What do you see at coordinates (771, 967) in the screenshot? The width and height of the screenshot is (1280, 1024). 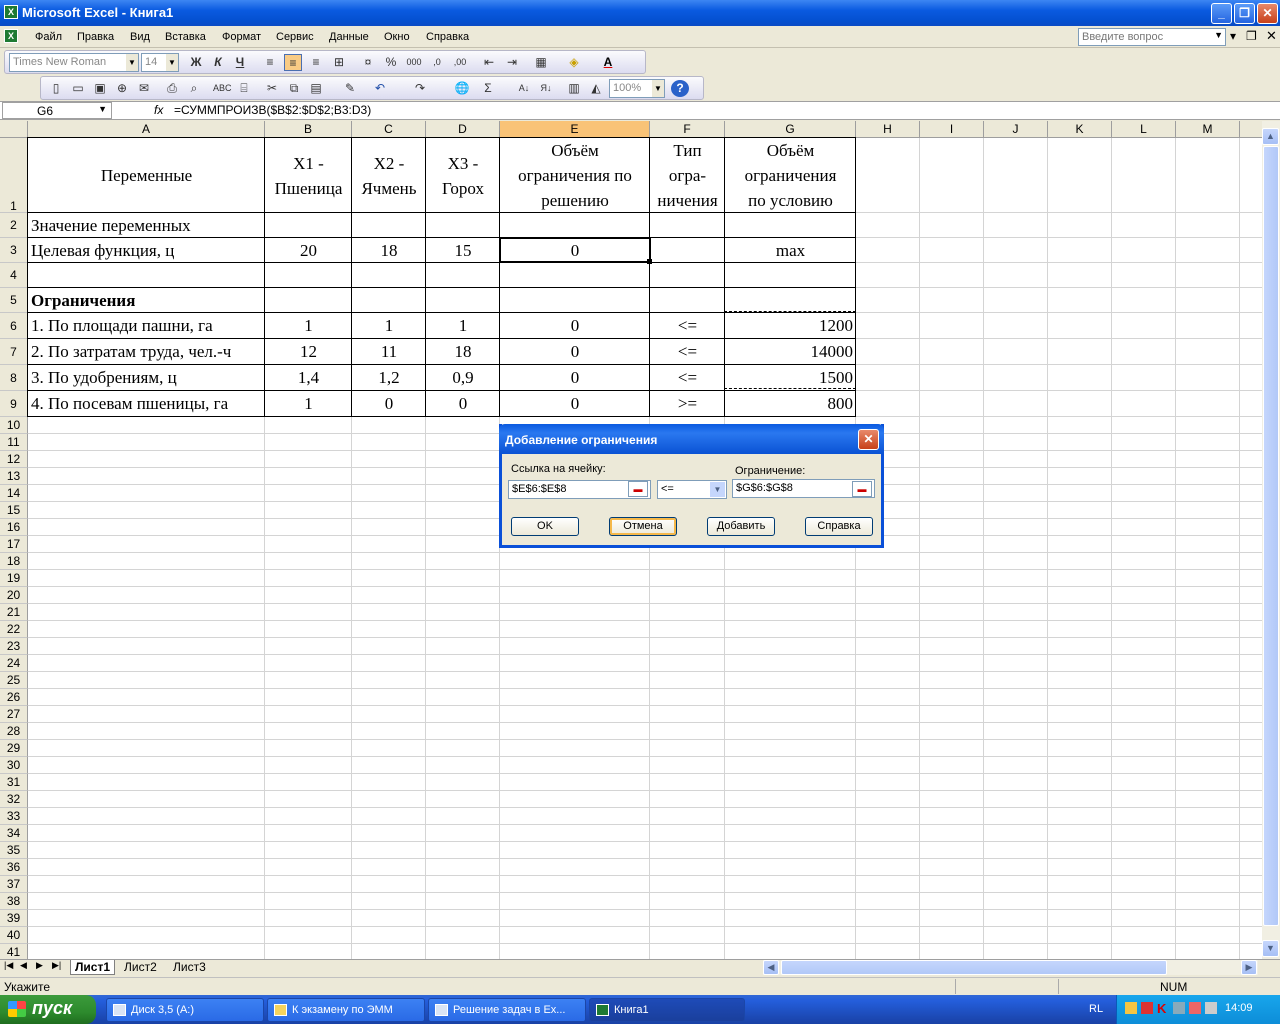 I see `scroll-left-icon: ◀` at bounding box center [771, 967].